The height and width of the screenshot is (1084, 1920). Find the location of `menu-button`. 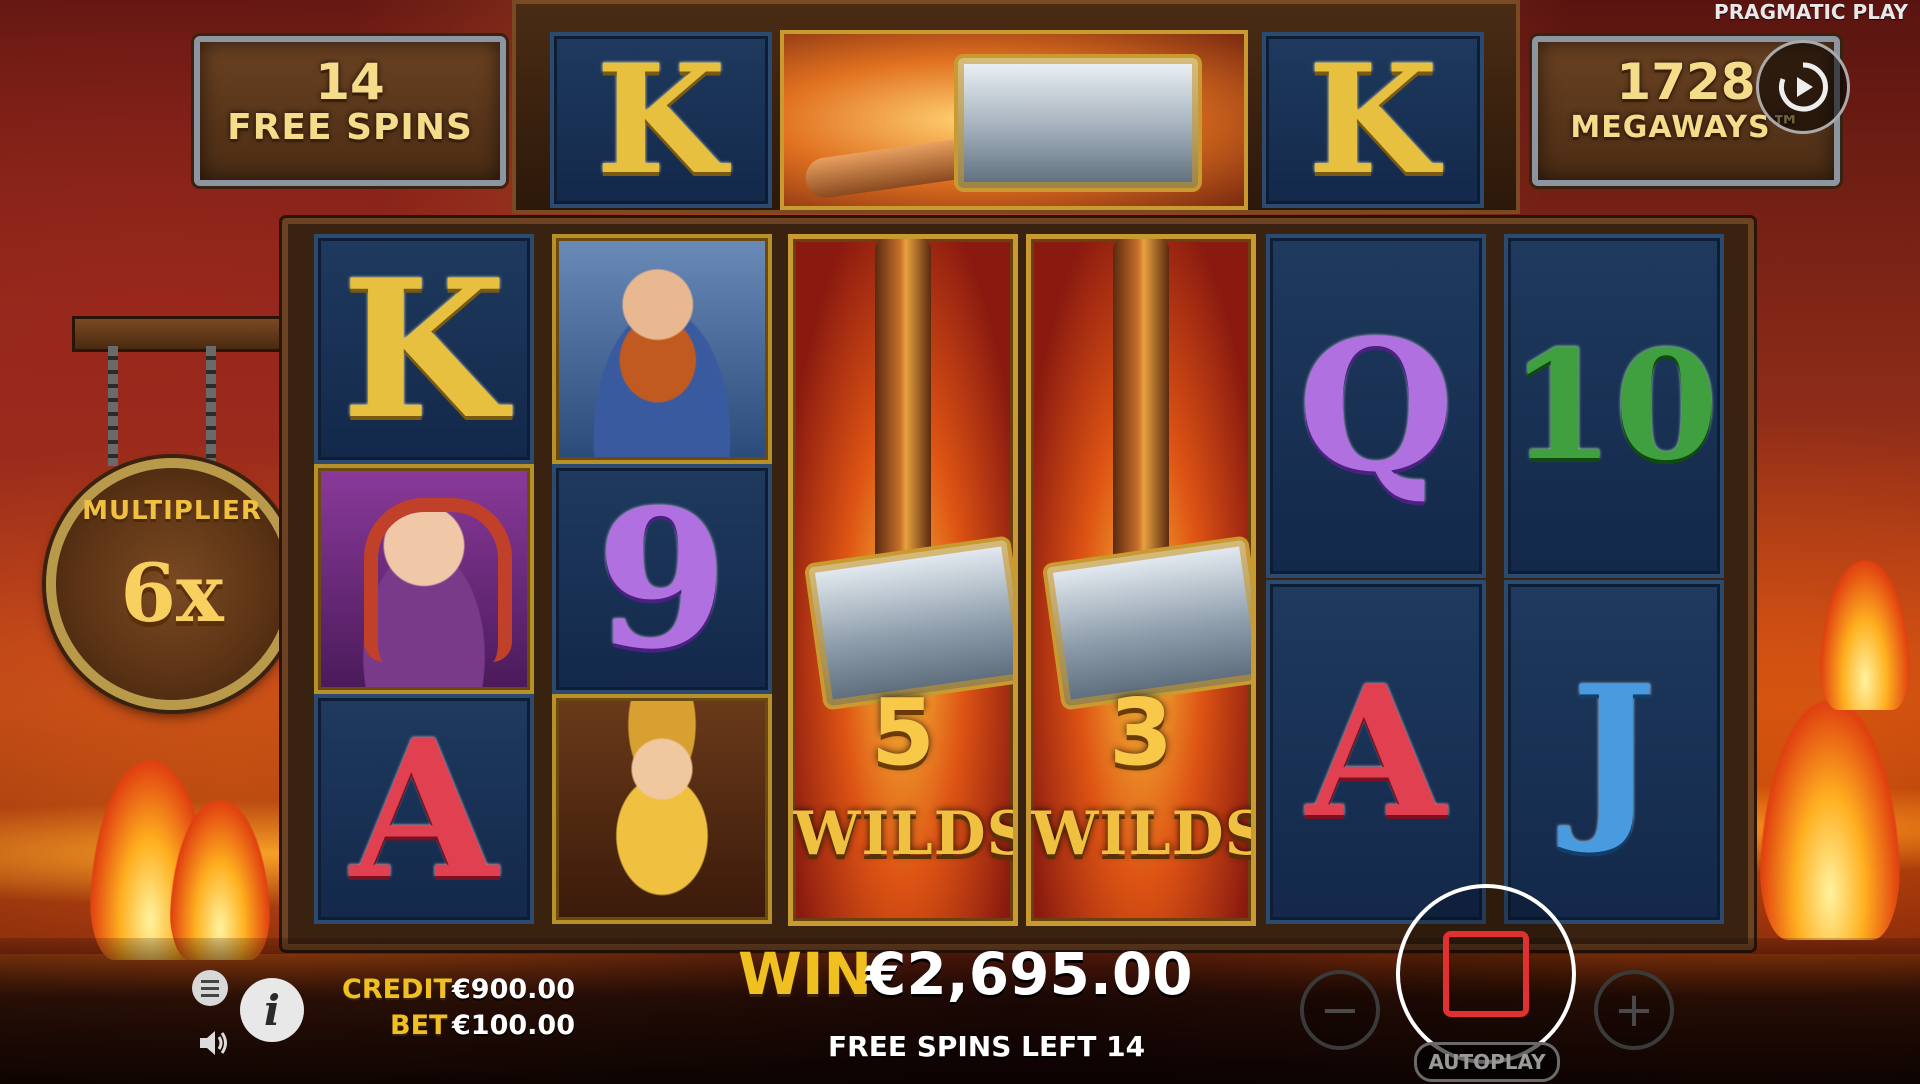

menu-button is located at coordinates (210, 988).